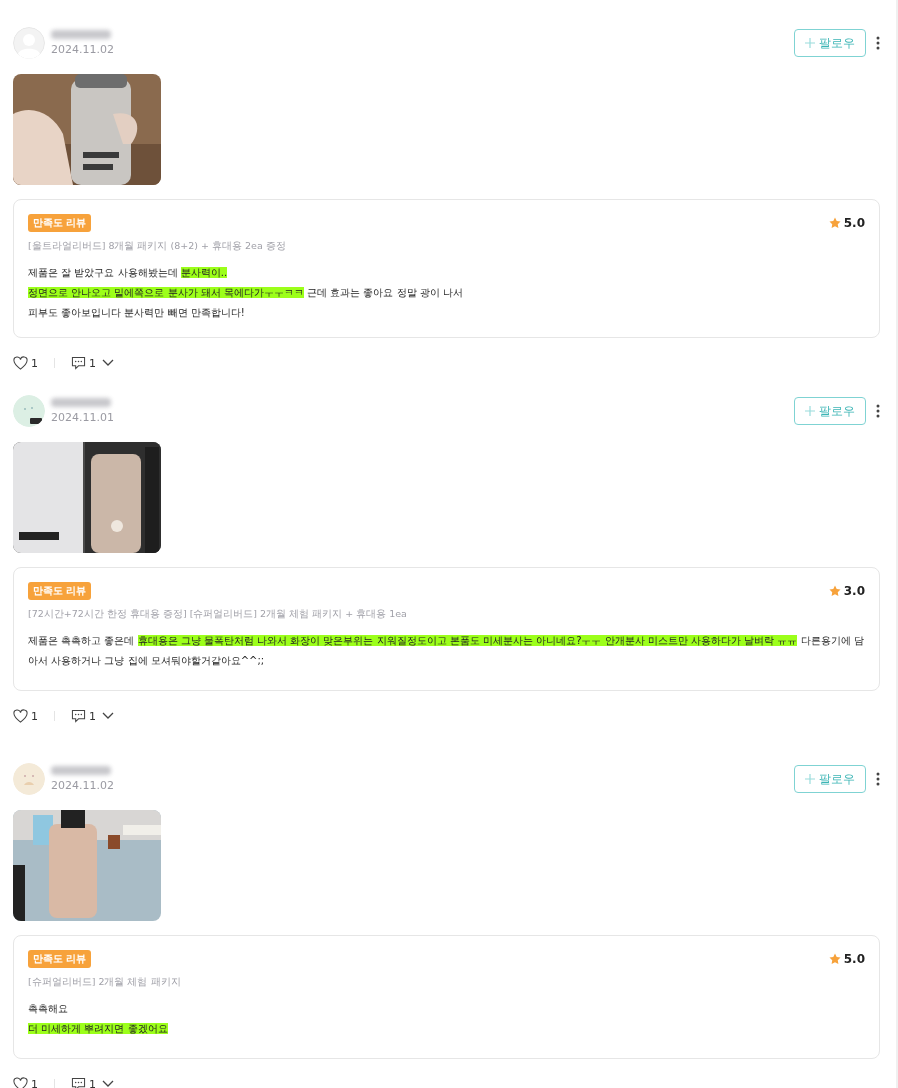 This screenshot has height=1088, width=898. I want to click on product-option: [슈퍼얼리버드] 2개월 체험 패키지, so click(446, 982).